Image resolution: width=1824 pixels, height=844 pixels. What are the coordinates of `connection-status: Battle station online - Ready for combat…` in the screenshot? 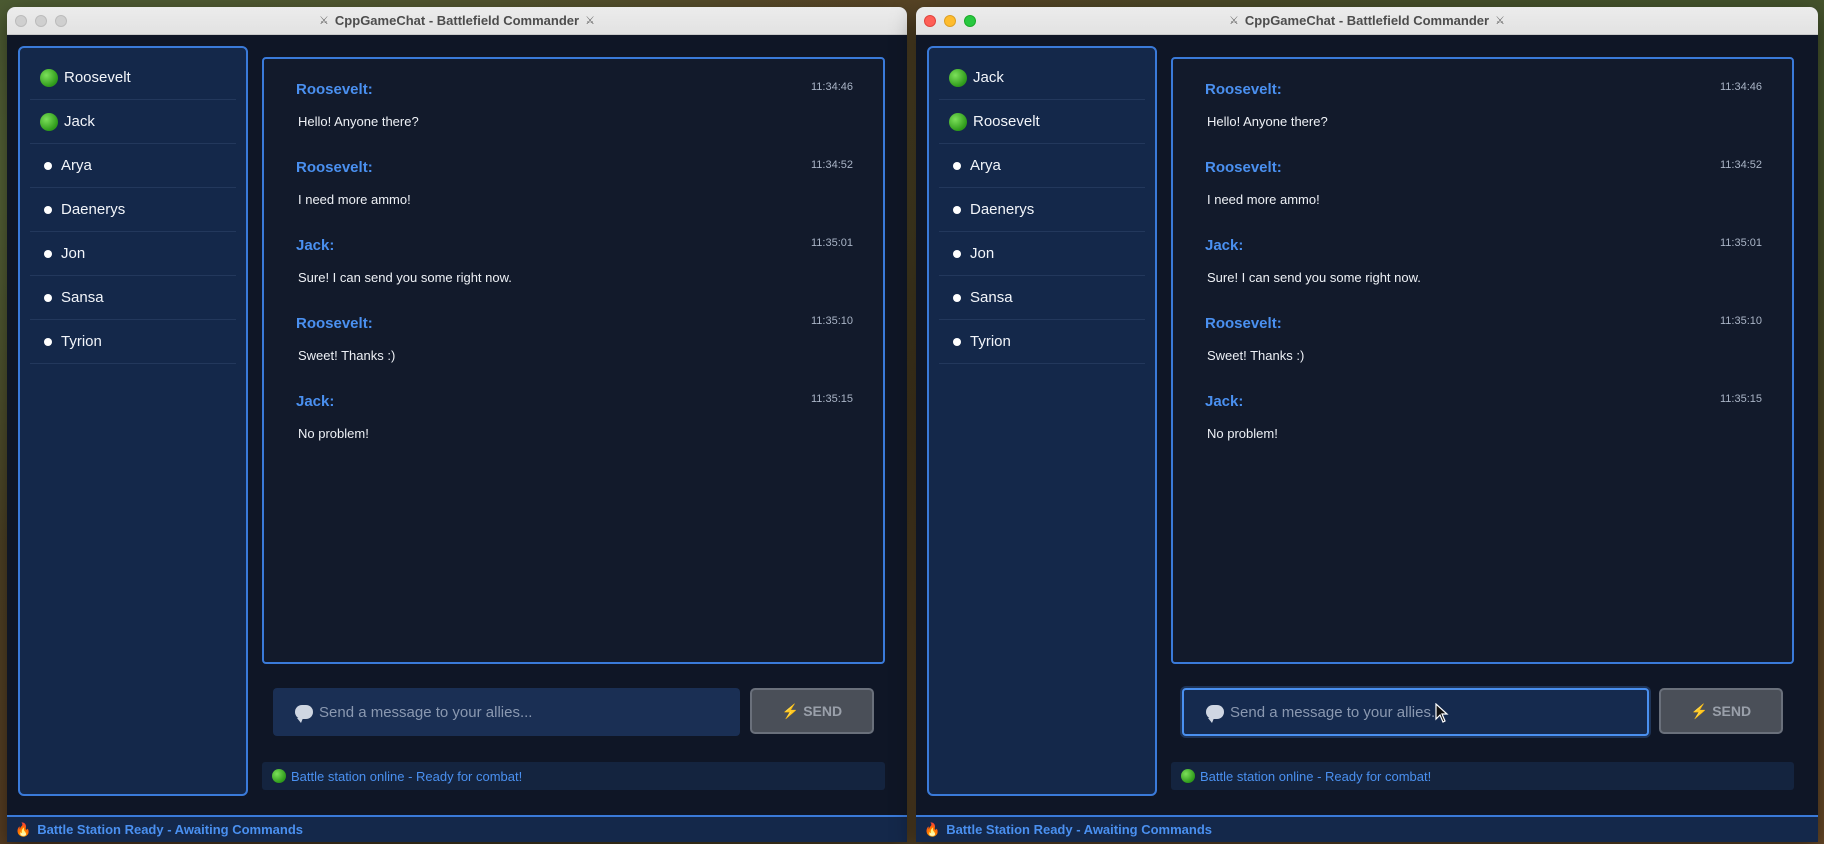 It's located at (1482, 776).